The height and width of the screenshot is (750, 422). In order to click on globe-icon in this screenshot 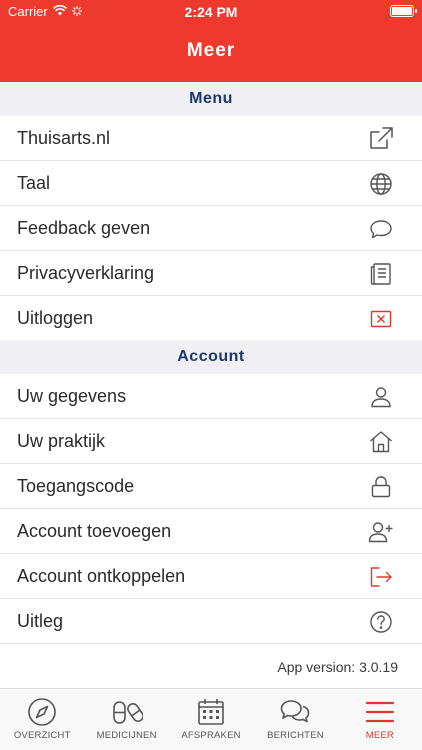, I will do `click(381, 184)`.